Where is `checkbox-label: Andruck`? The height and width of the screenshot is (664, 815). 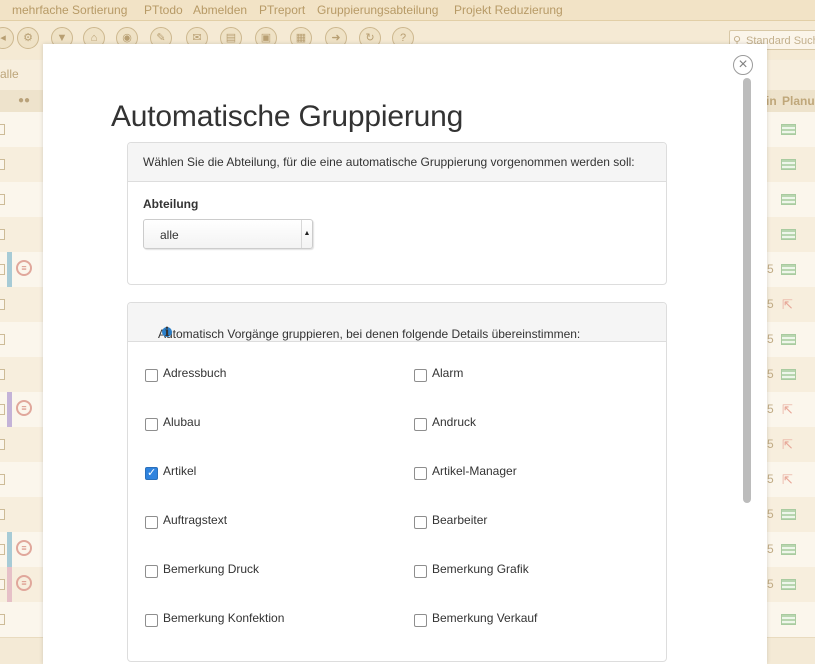 checkbox-label: Andruck is located at coordinates (454, 422).